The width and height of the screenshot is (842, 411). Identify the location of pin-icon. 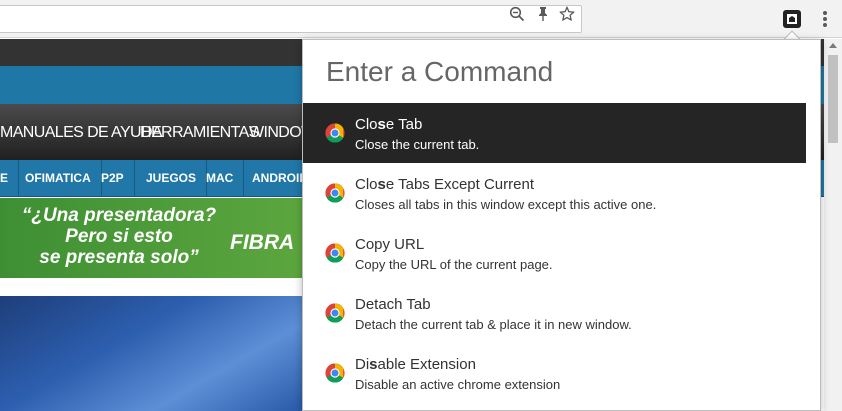
(543, 14).